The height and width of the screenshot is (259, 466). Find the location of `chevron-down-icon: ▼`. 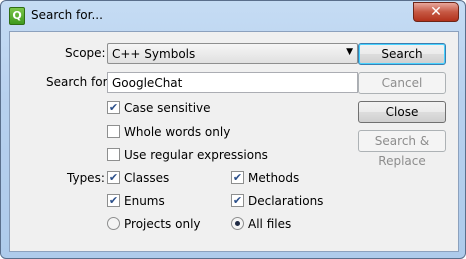

chevron-down-icon: ▼ is located at coordinates (349, 52).